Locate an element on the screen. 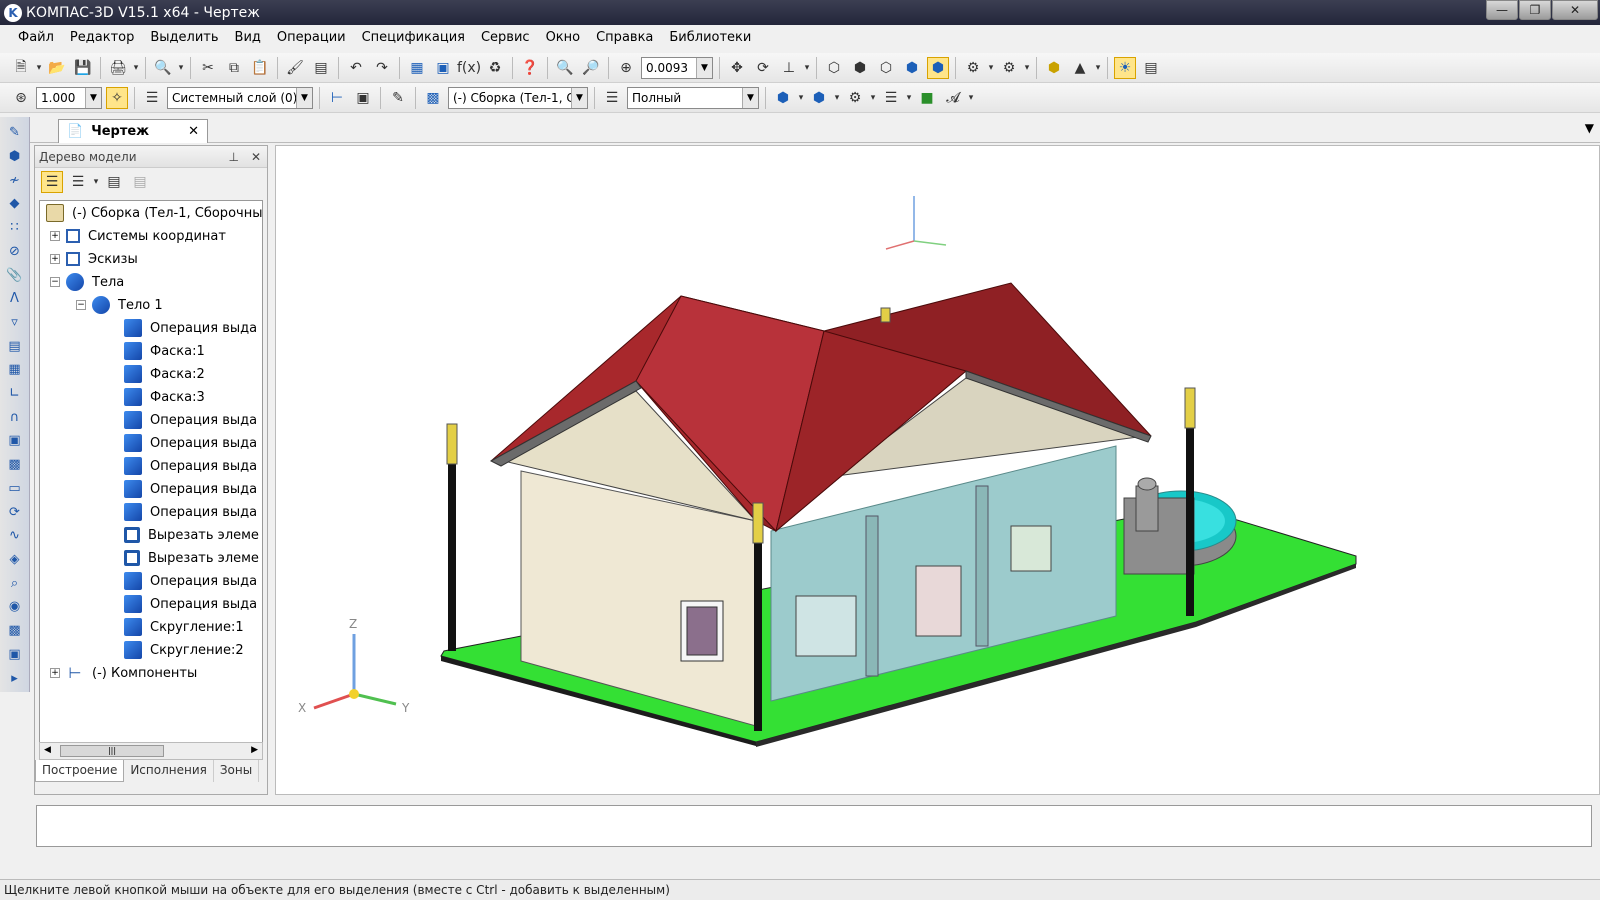  spec-tool-icon: ▤ is located at coordinates (15, 346).